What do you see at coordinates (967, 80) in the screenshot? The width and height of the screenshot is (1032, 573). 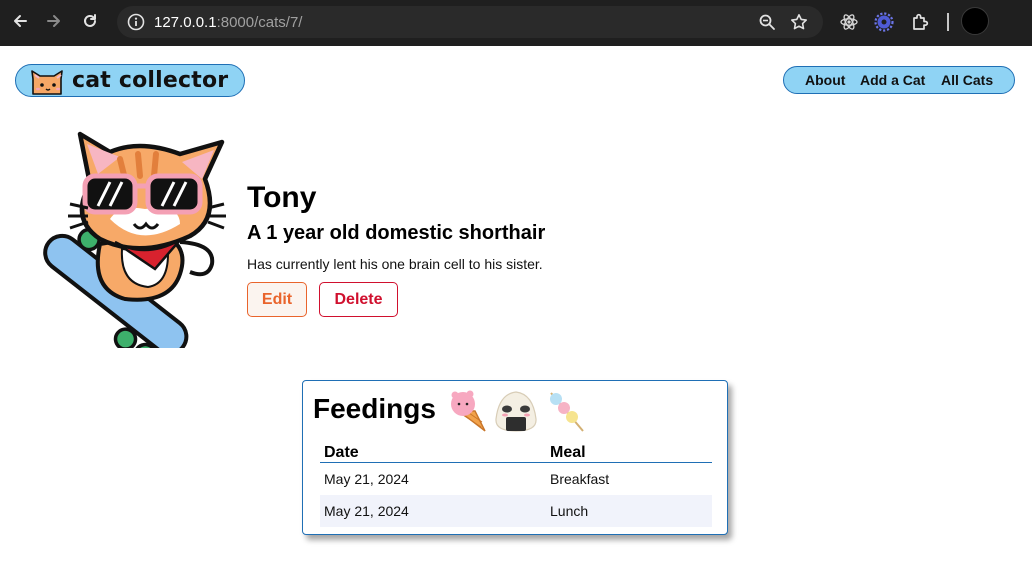 I see `nav-link-all-cats: All Cats` at bounding box center [967, 80].